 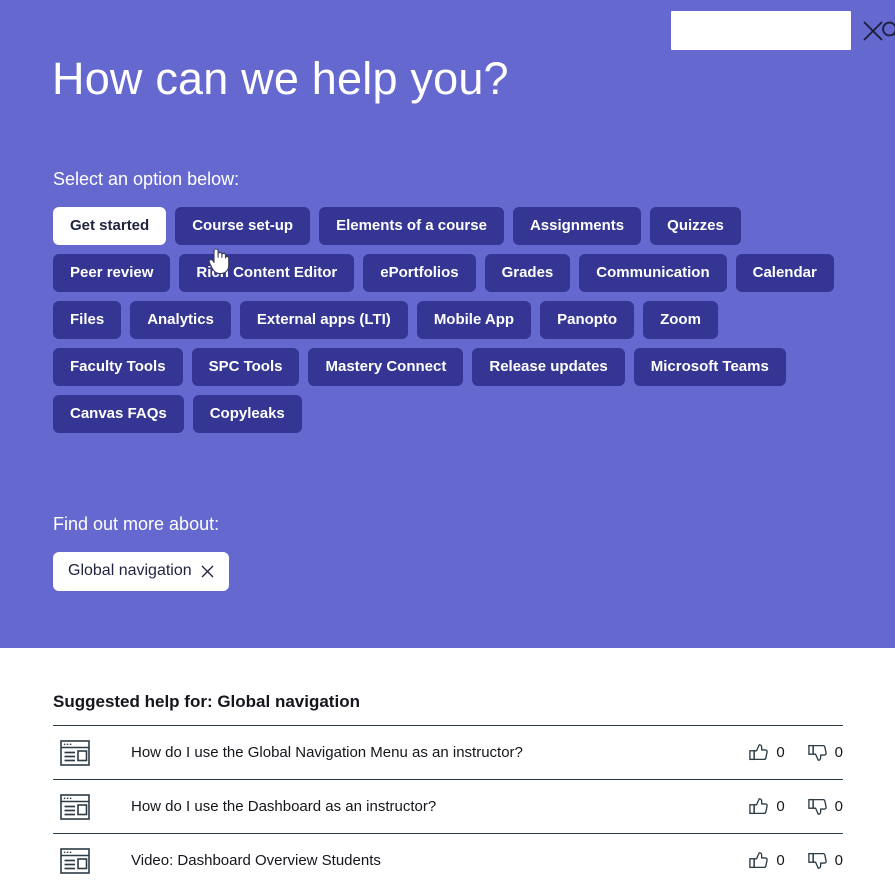 What do you see at coordinates (256, 860) in the screenshot?
I see `list-item-title: Video: Dashboard Overview Students` at bounding box center [256, 860].